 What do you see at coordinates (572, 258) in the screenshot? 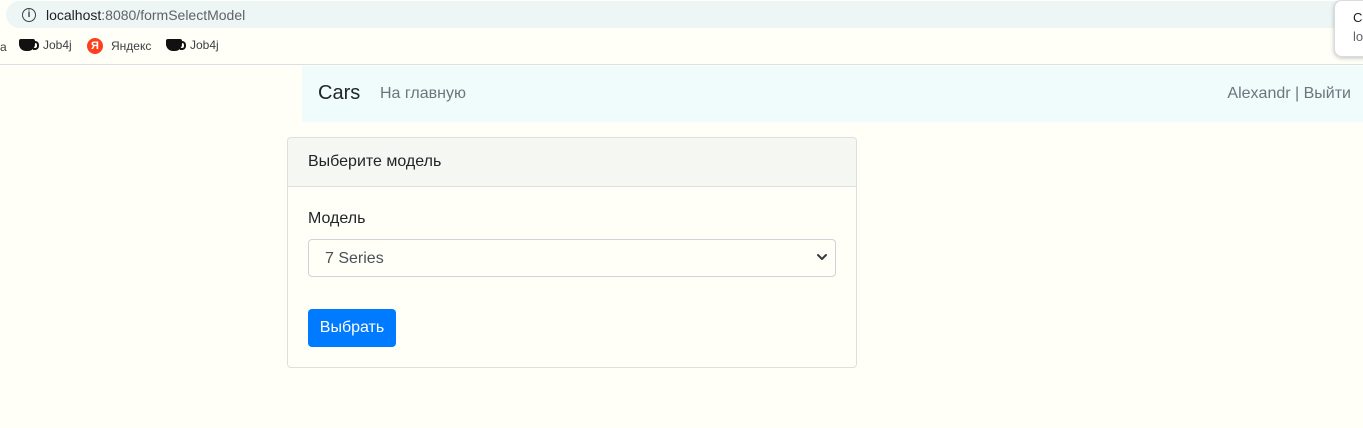
I see `model-select: 7 Series` at bounding box center [572, 258].